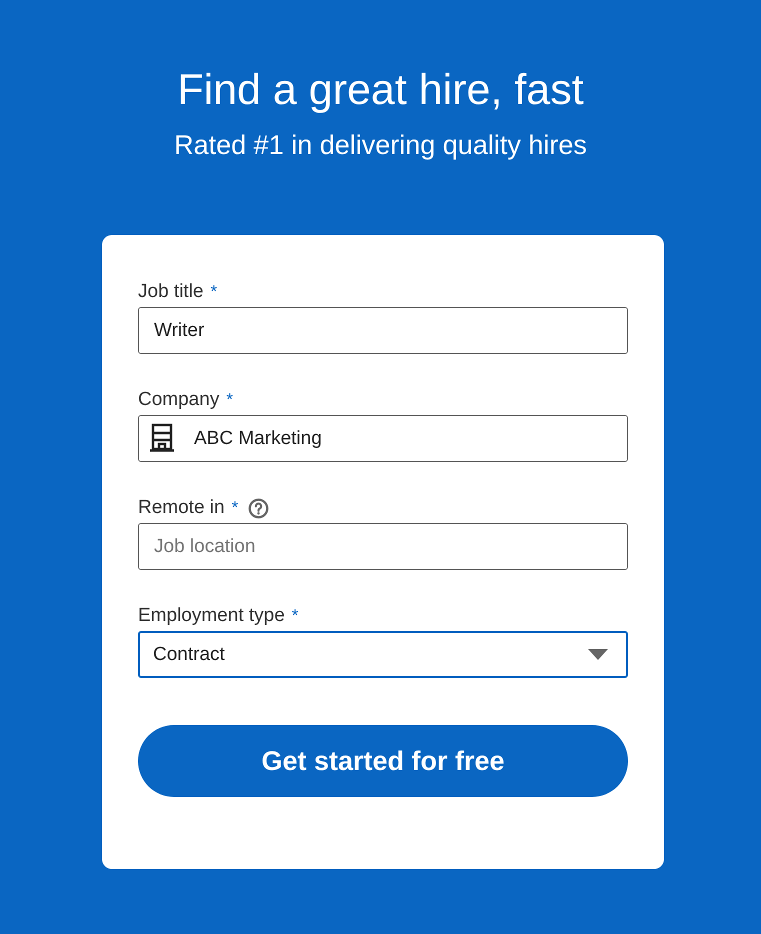  I want to click on dropdown-field: Contract, so click(383, 654).